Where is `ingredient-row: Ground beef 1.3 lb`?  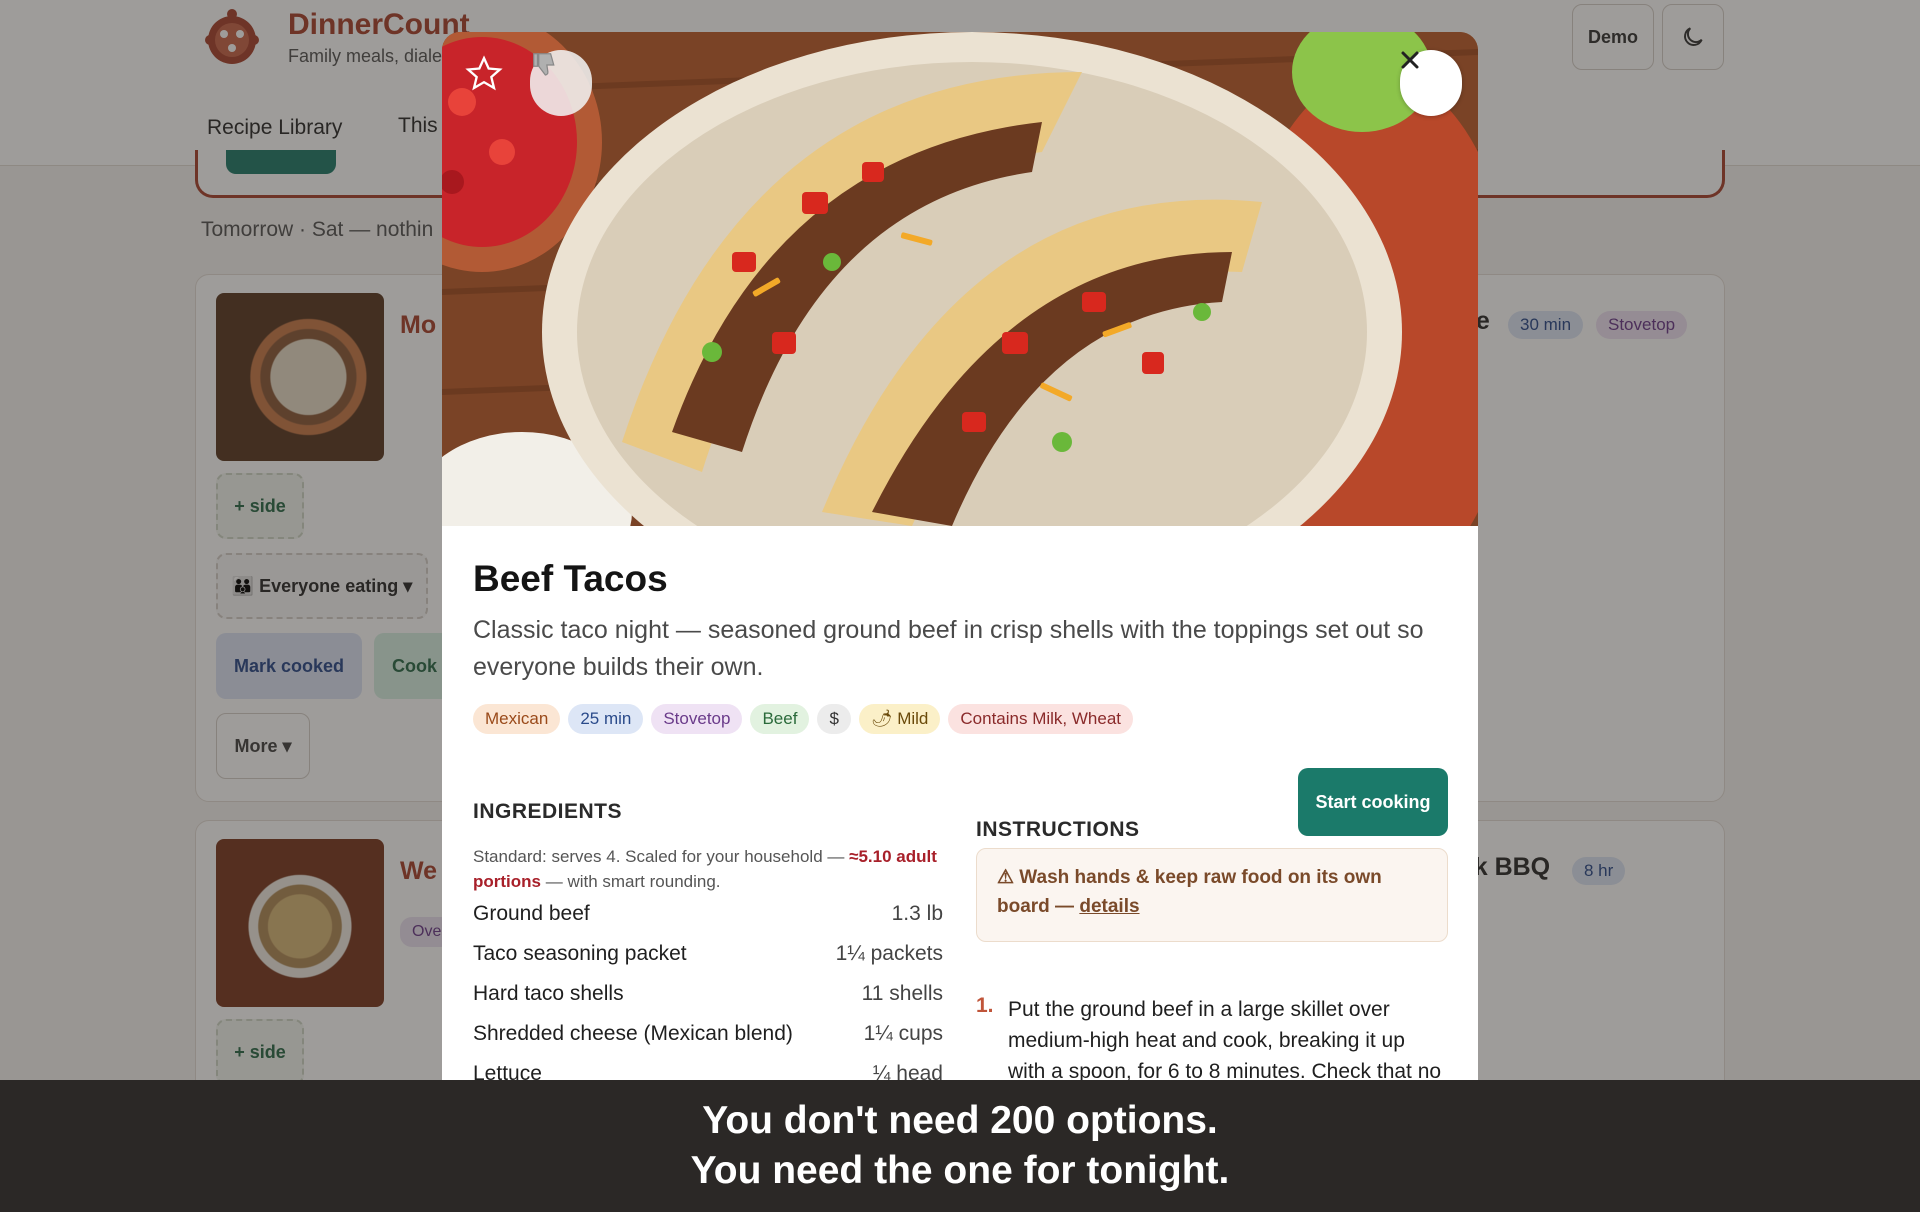
ingredient-row: Ground beef 1.3 lb is located at coordinates (708, 922).